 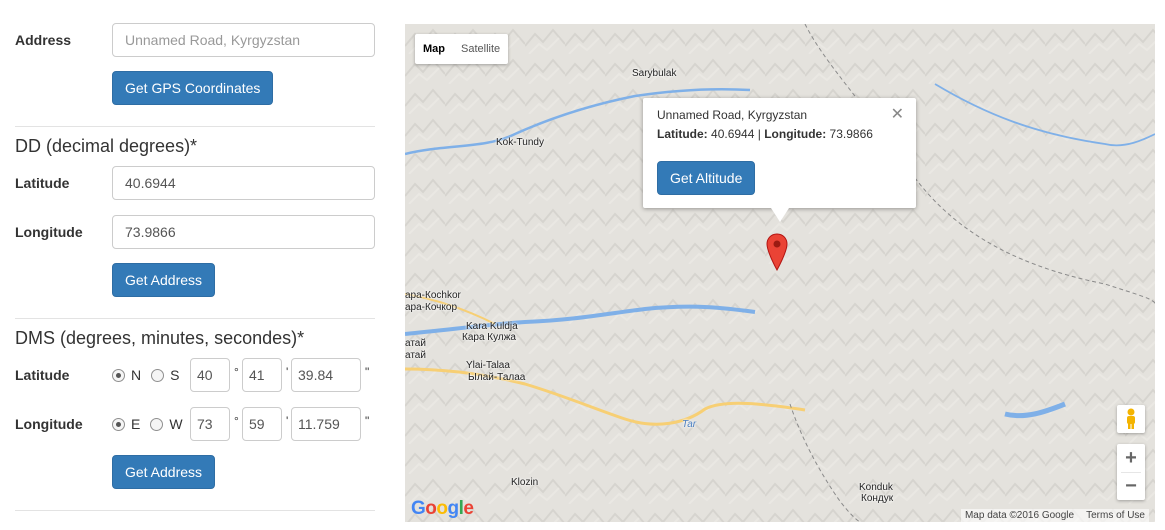 I want to click on close-icon: ✕, so click(x=897, y=114).